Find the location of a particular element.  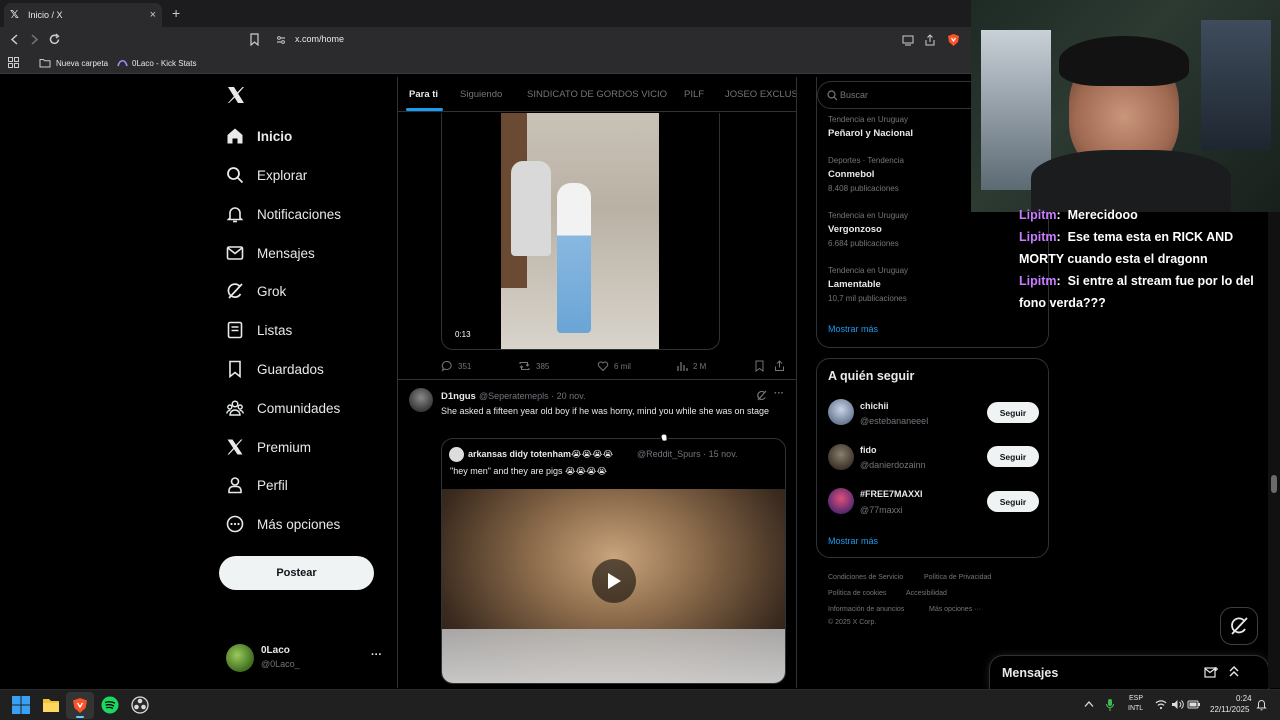

wifi-icon is located at coordinates (1161, 704).